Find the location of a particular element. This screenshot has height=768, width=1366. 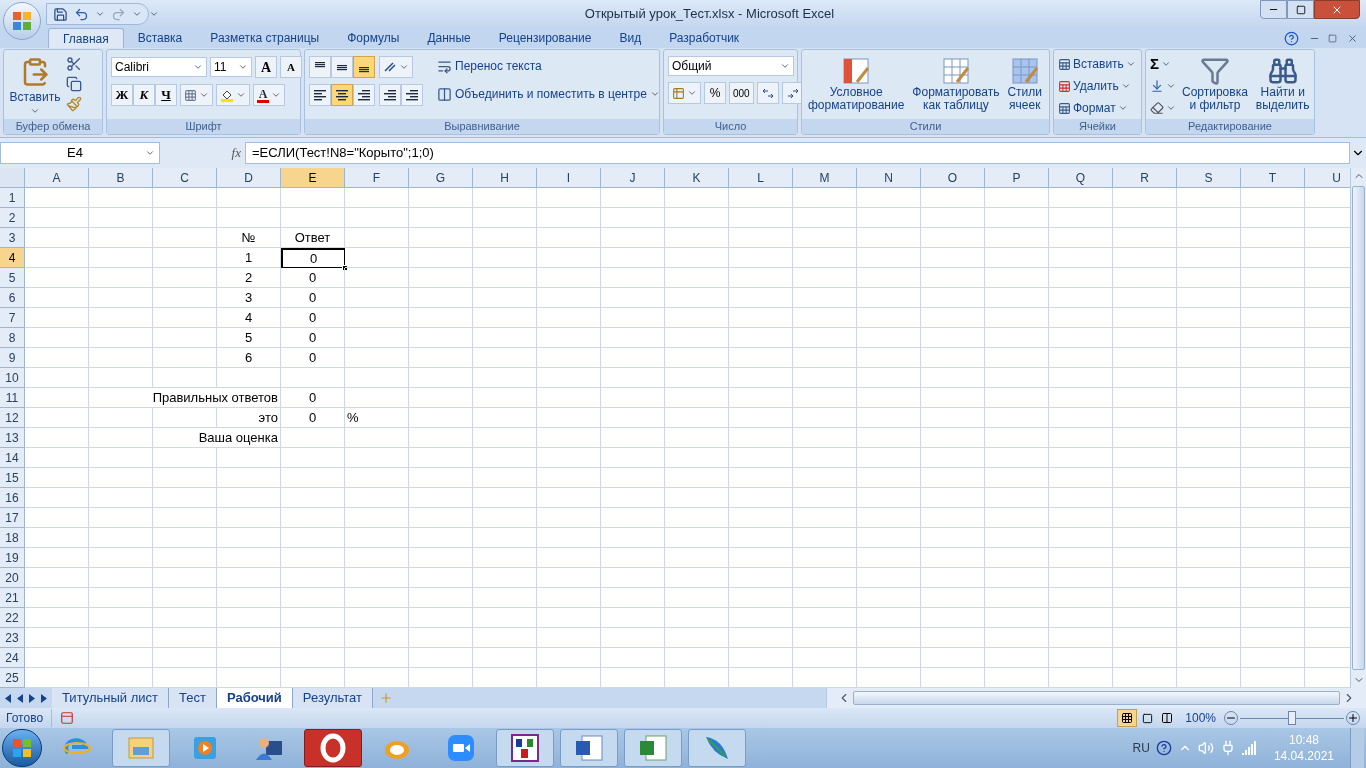

row-header: 3 is located at coordinates (12, 238).